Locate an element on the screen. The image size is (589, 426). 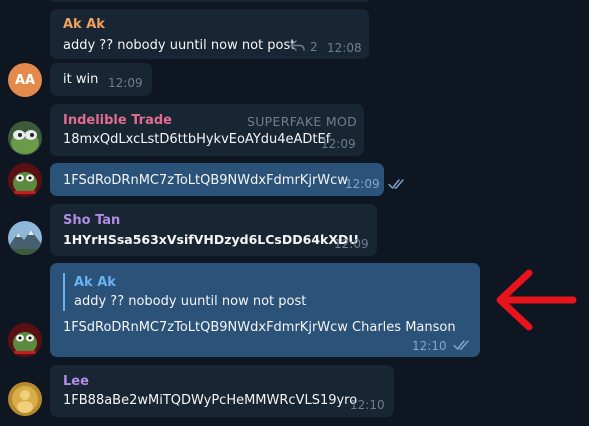
sender-name: Indelible Trade is located at coordinates (117, 120).